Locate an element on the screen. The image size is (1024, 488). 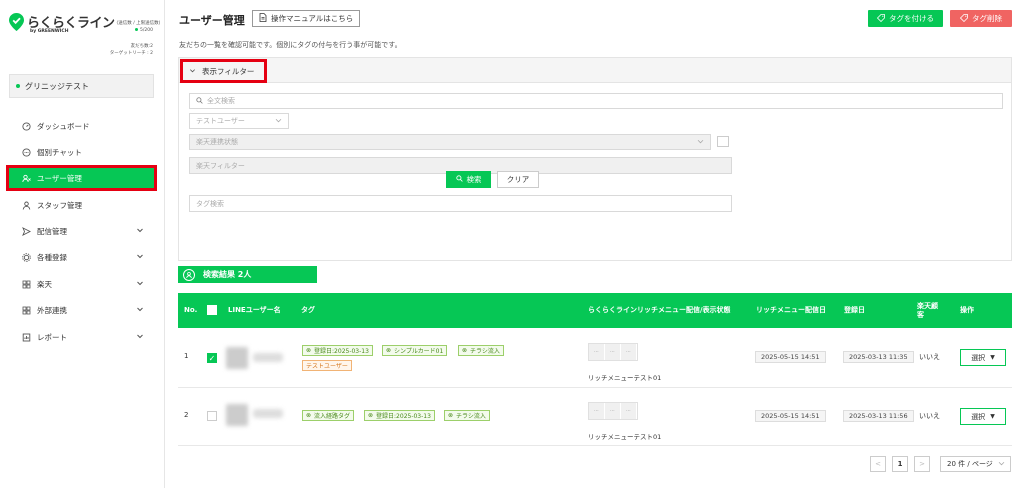
rakuten-link-checkbox is located at coordinates (723, 141).